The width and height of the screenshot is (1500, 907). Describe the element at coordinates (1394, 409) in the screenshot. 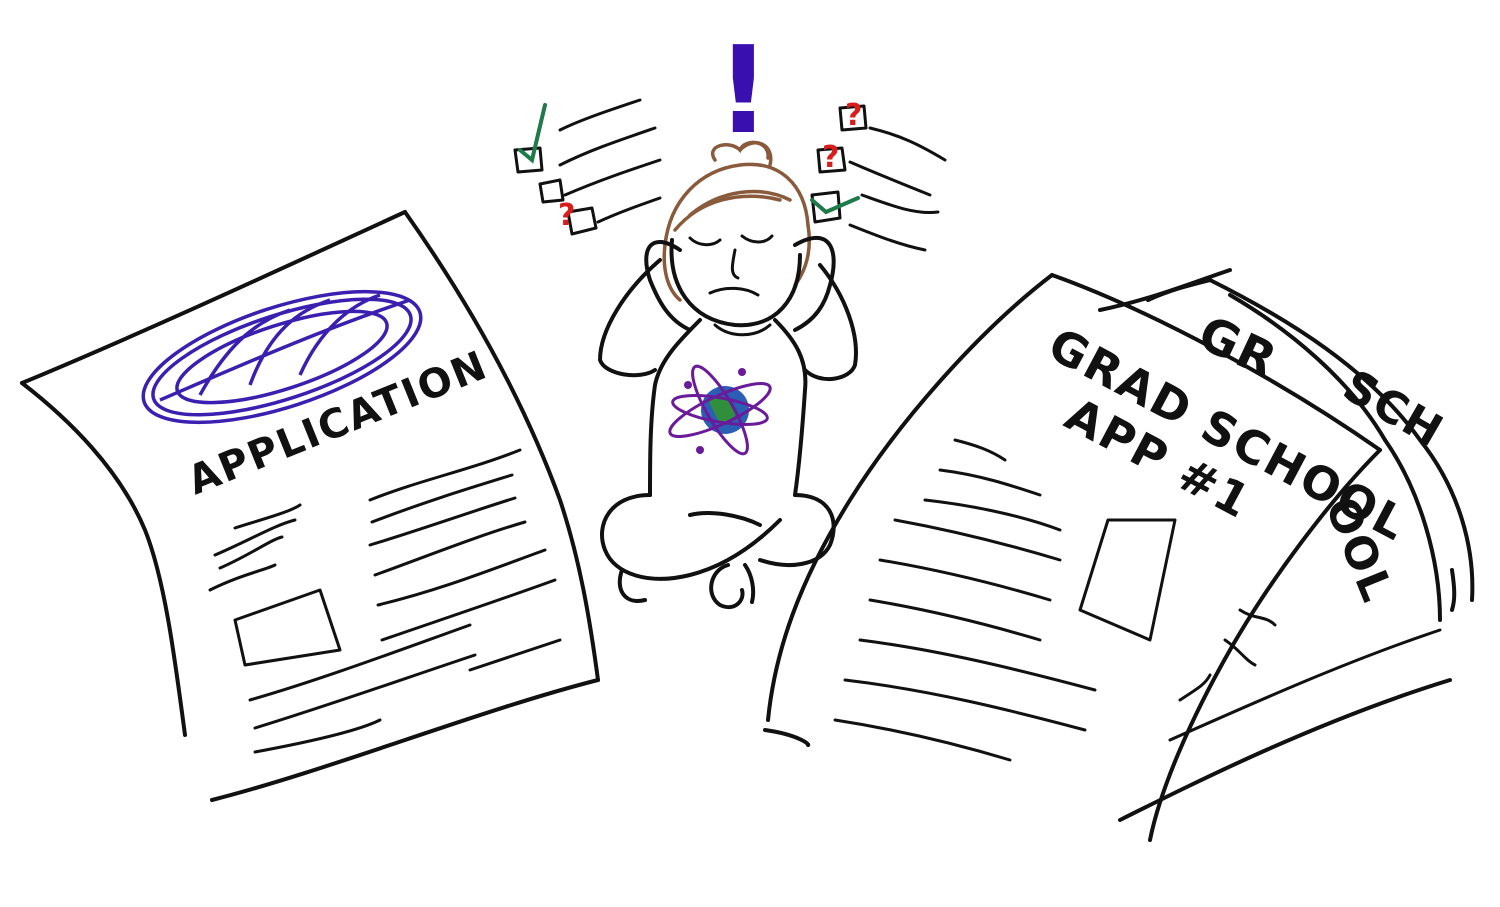

I see `back-paper-text-mid: SCH` at that location.